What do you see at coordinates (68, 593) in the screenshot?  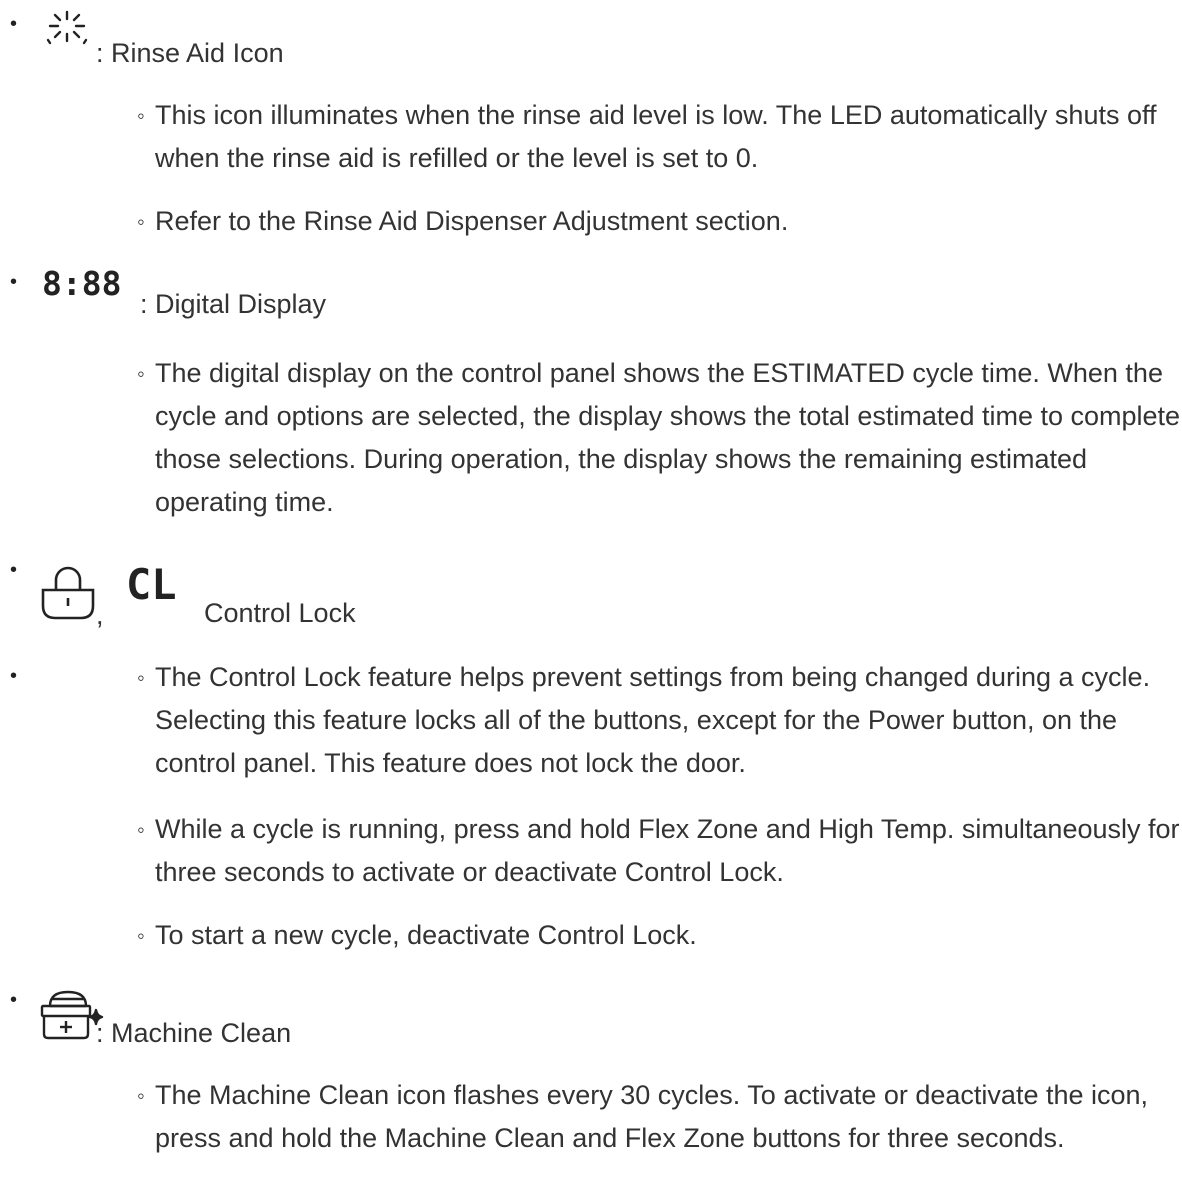 I see `padlock-icon` at bounding box center [68, 593].